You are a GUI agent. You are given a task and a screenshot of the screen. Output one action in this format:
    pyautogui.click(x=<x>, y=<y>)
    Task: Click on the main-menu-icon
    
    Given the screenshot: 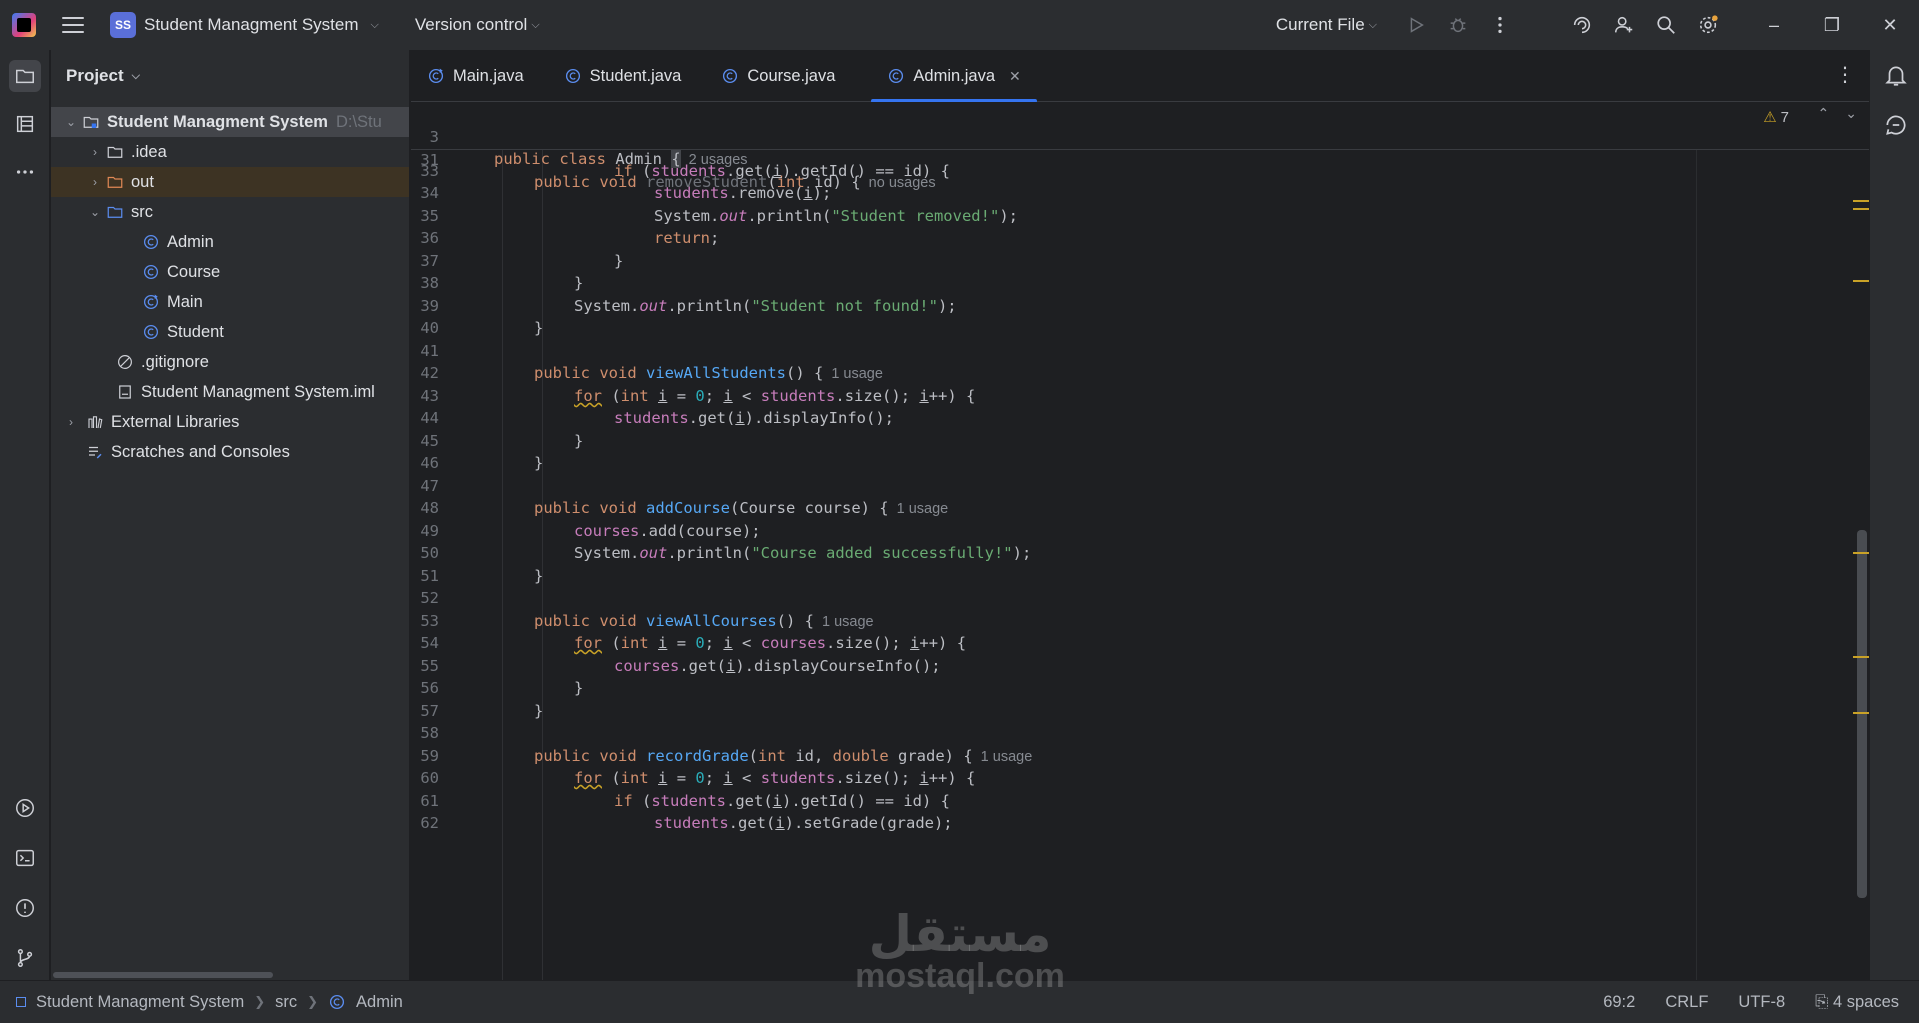 What is the action you would take?
    pyautogui.click(x=73, y=25)
    